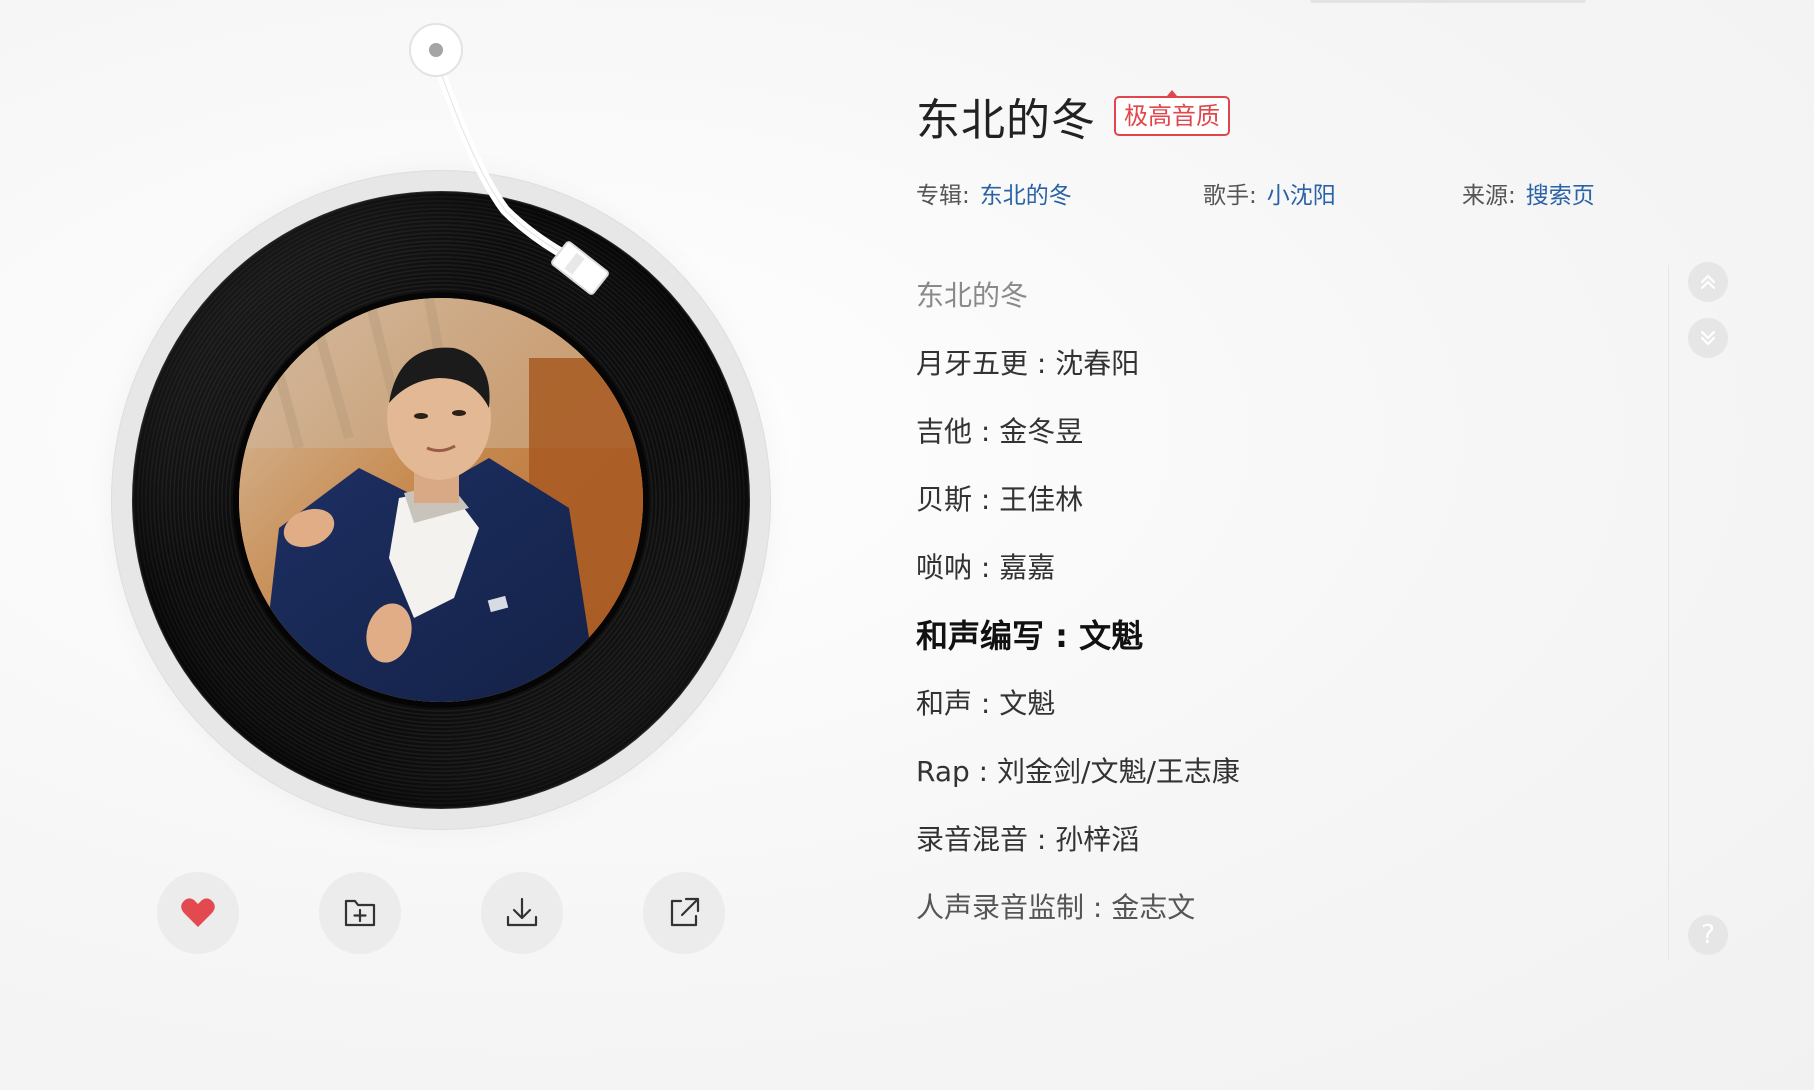 This screenshot has width=1814, height=1090. What do you see at coordinates (1276, 372) in the screenshot?
I see `lyric-line: 月牙五更 : 沈春阳` at bounding box center [1276, 372].